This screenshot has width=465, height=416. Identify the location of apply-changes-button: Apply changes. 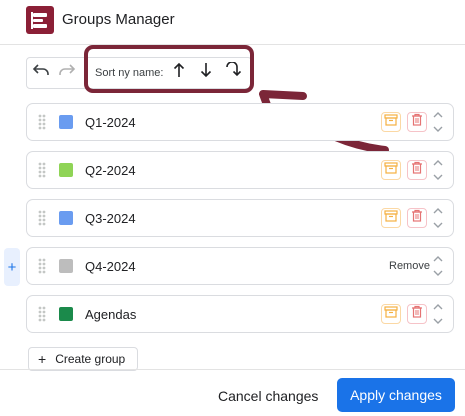
(396, 395).